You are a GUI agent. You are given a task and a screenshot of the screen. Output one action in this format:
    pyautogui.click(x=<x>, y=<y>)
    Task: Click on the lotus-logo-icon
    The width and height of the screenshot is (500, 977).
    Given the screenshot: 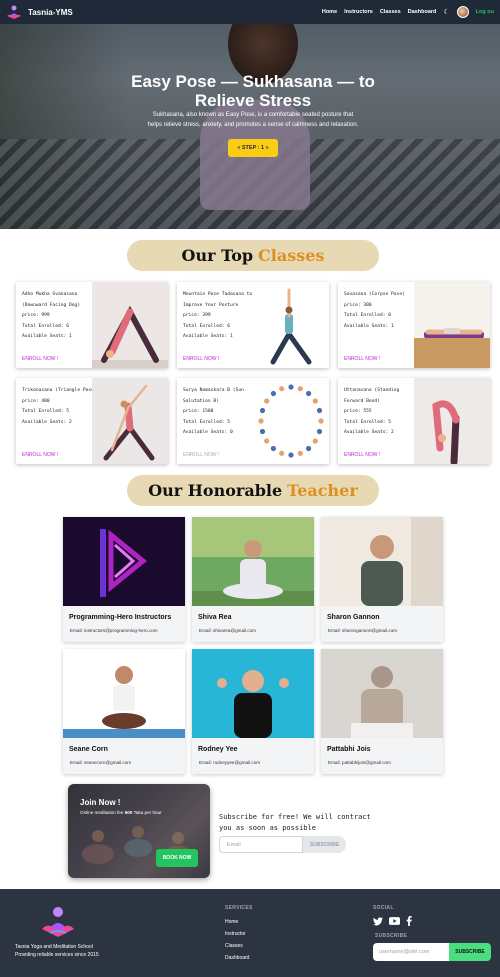 What is the action you would take?
    pyautogui.click(x=14, y=12)
    